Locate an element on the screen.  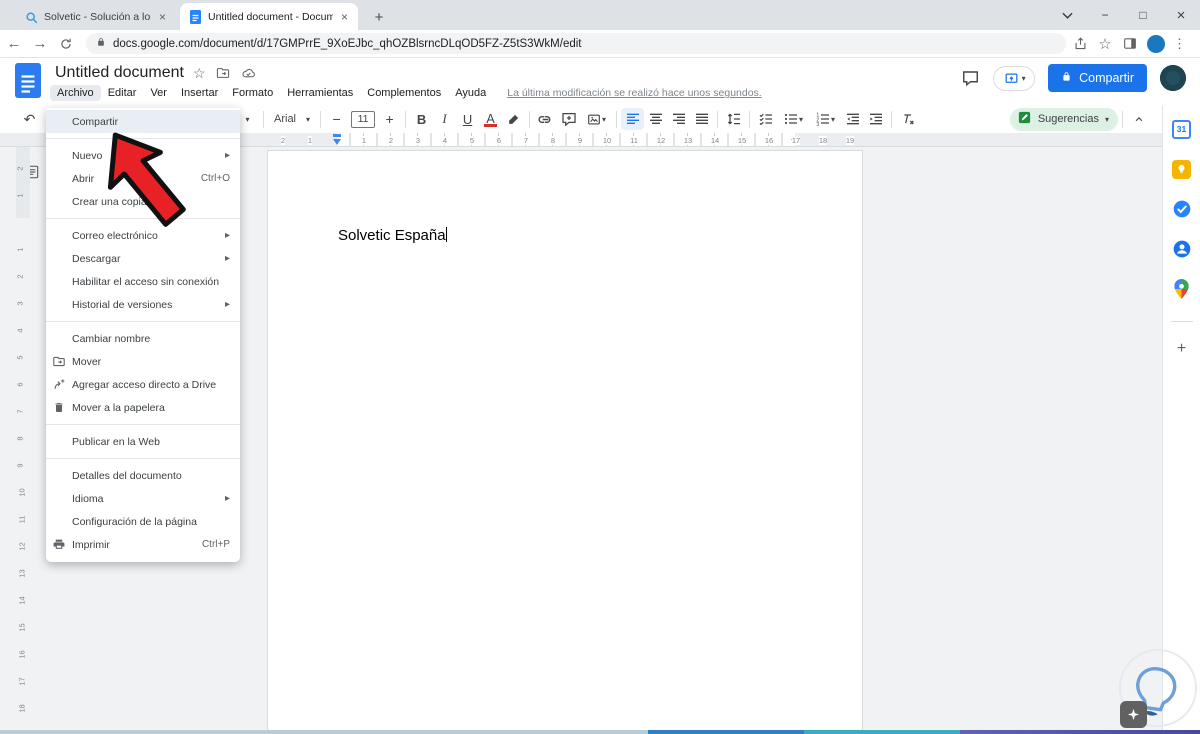
get-addons-button: + is located at coordinates (1181, 349).